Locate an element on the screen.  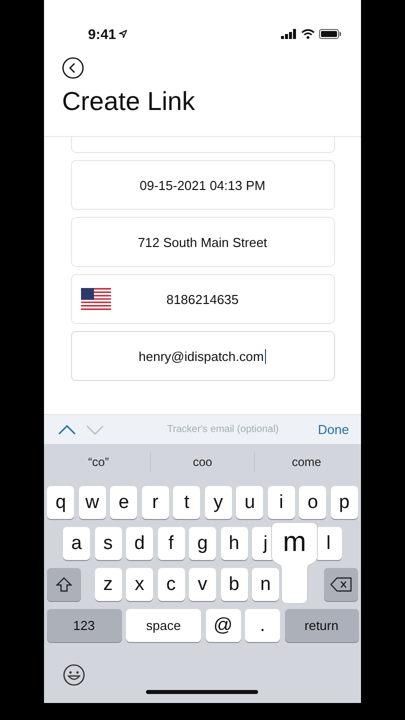
signal-icon is located at coordinates (289, 34).